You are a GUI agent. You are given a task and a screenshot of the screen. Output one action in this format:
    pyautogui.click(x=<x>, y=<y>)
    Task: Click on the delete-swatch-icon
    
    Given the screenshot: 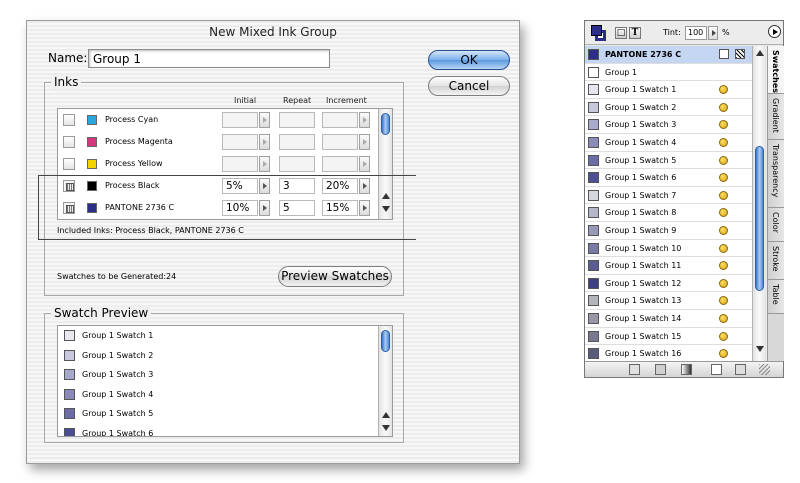 What is the action you would take?
    pyautogui.click(x=740, y=369)
    